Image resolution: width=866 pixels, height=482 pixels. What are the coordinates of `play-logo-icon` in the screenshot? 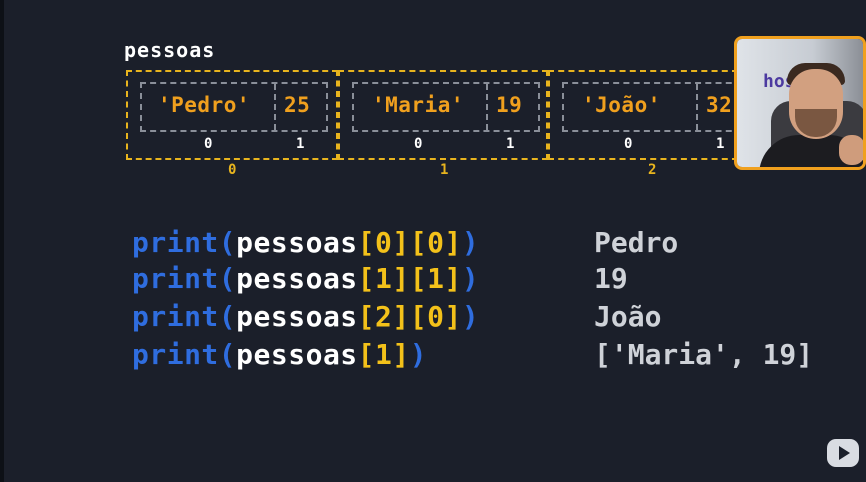 It's located at (843, 453).